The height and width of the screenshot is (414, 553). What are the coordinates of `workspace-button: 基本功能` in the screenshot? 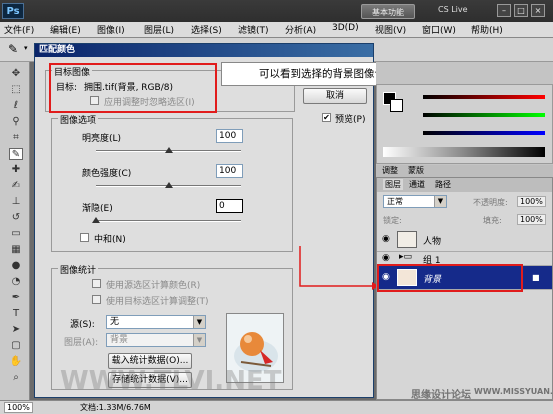 It's located at (388, 11).